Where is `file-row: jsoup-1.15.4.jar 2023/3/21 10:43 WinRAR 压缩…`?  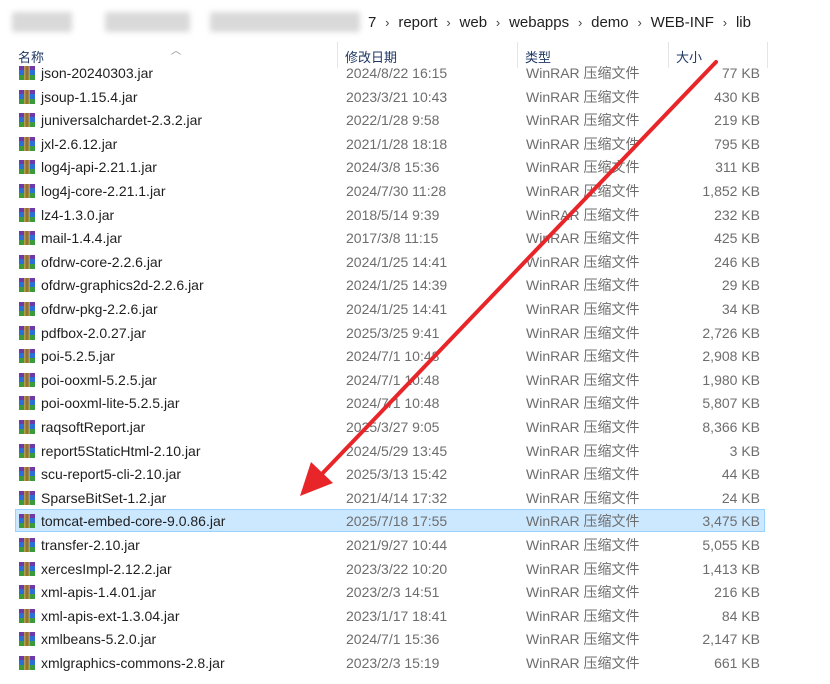 file-row: jsoup-1.15.4.jar 2023/3/21 10:43 WinRAR 压缩… is located at coordinates (390, 96).